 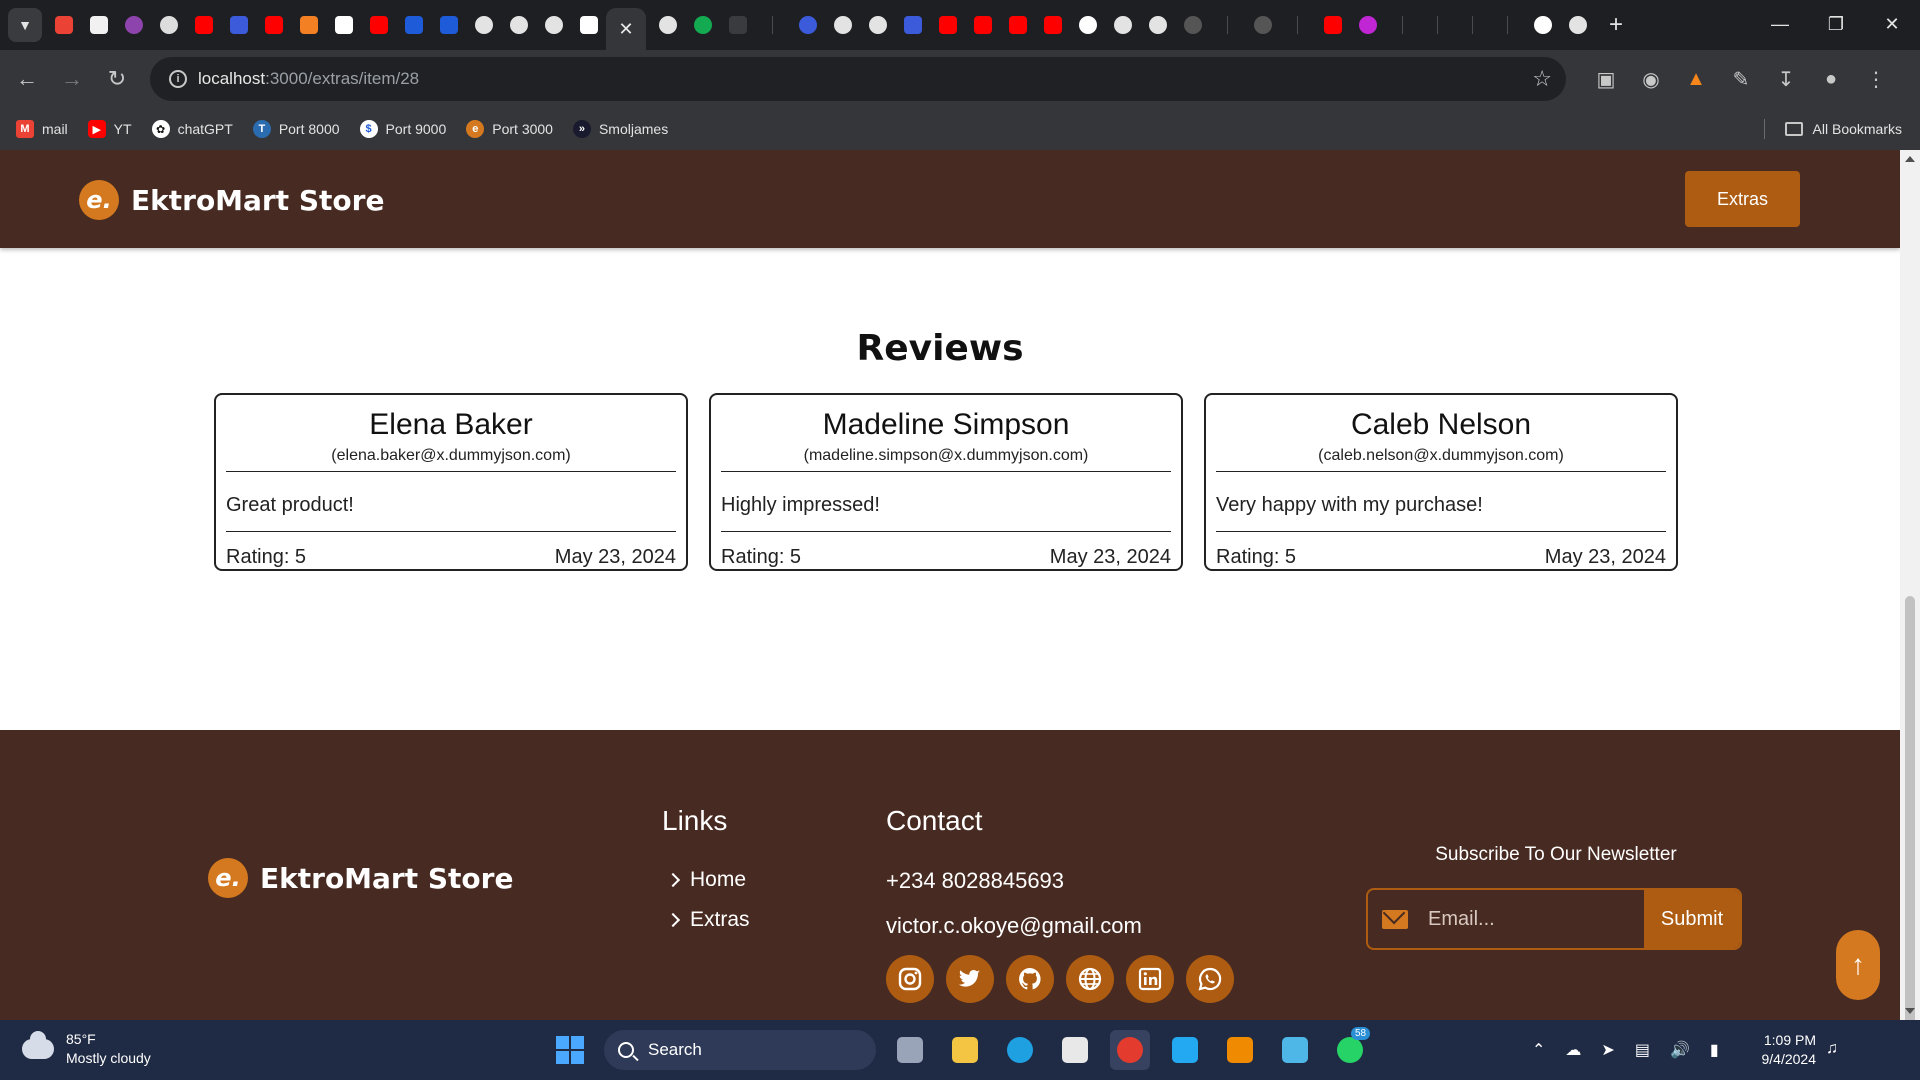 What do you see at coordinates (86, 1049) in the screenshot?
I see `weather-widget: 85°F Mostly cloudy` at bounding box center [86, 1049].